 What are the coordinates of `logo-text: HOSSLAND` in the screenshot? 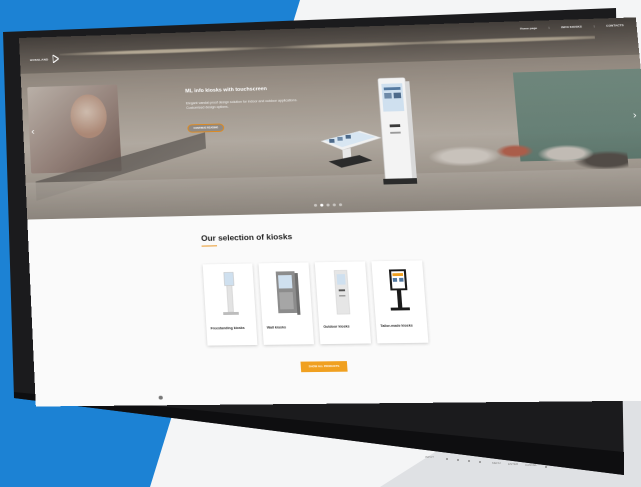 It's located at (39, 59).